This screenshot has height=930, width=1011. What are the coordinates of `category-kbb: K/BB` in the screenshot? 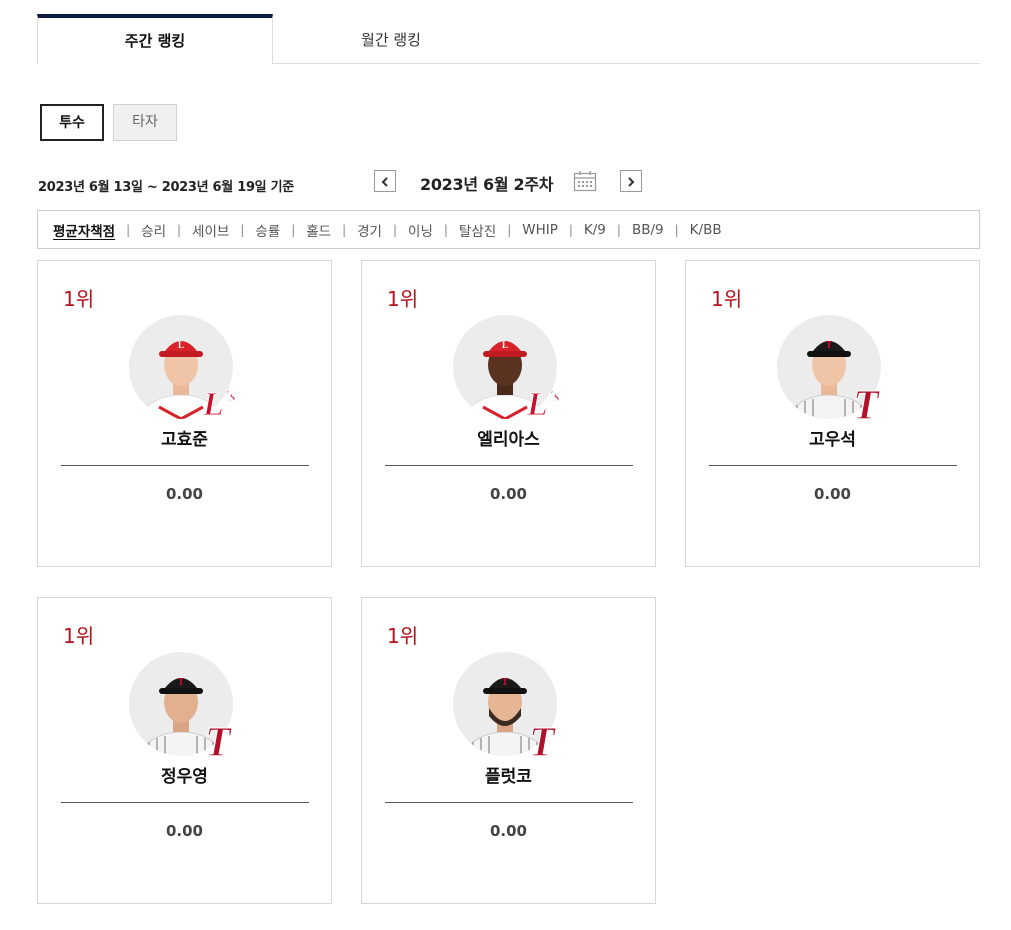 It's located at (706, 230).